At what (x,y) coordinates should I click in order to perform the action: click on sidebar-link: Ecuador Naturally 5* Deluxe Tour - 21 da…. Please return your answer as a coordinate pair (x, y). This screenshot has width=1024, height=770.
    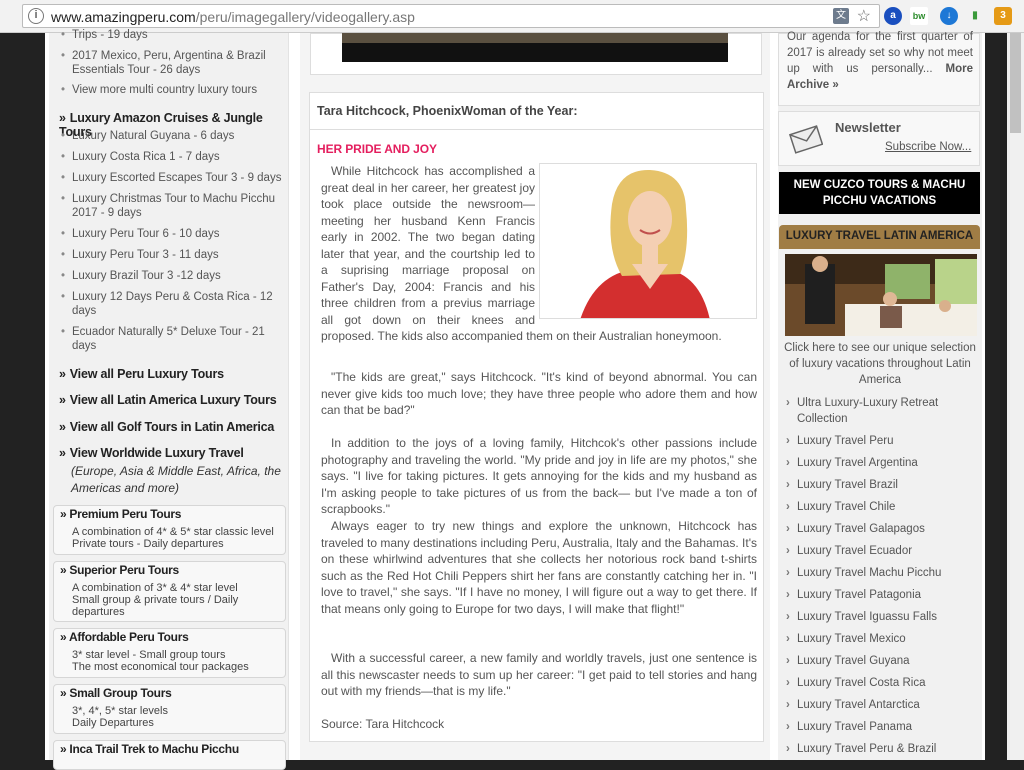
    Looking at the image, I should click on (169, 339).